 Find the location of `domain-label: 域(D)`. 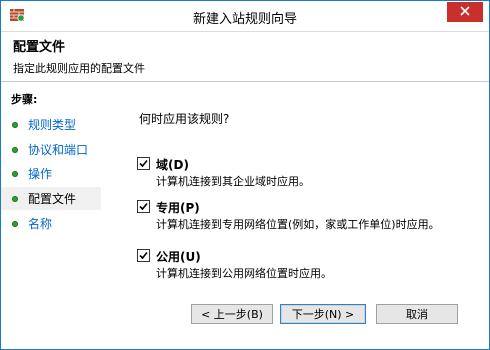

domain-label: 域(D) is located at coordinates (172, 164).